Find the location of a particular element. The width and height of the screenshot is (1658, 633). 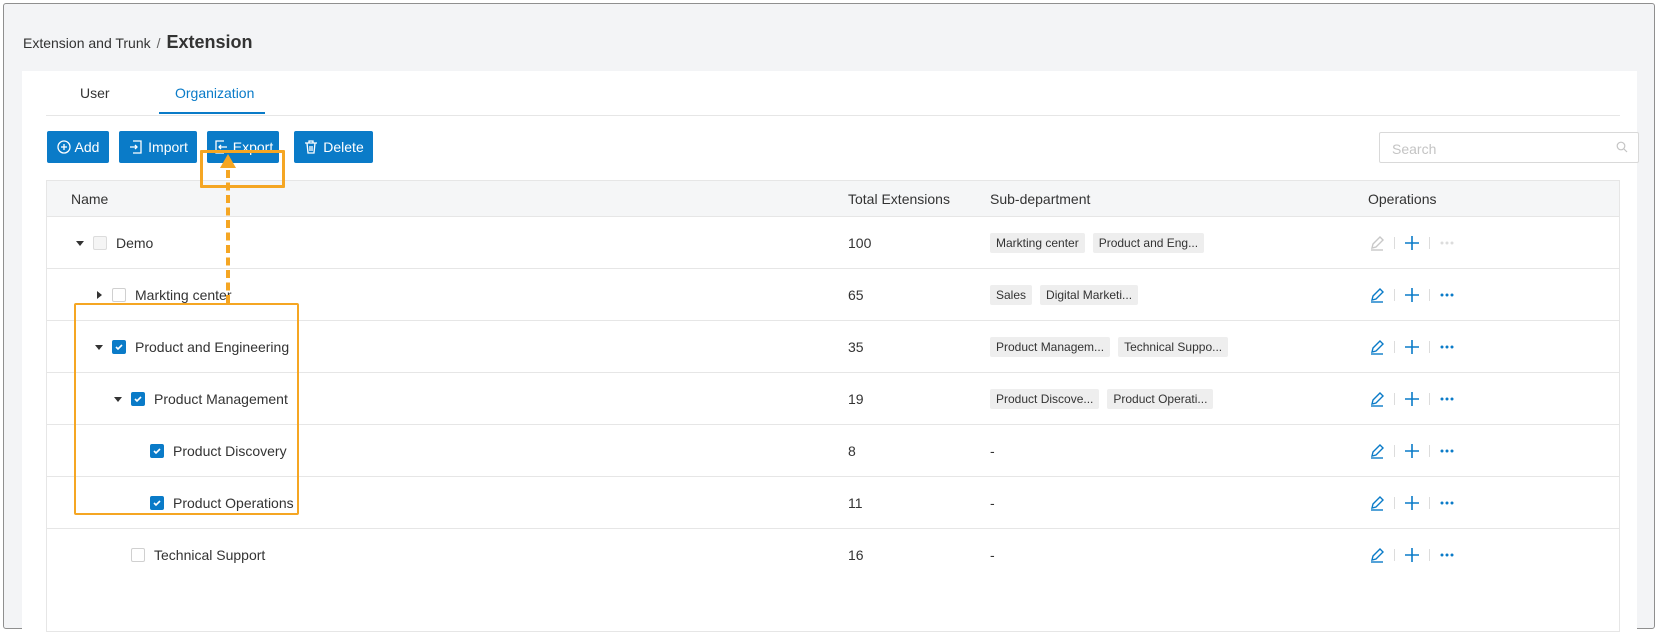

column-header-total: Total Extensions is located at coordinates (899, 199).